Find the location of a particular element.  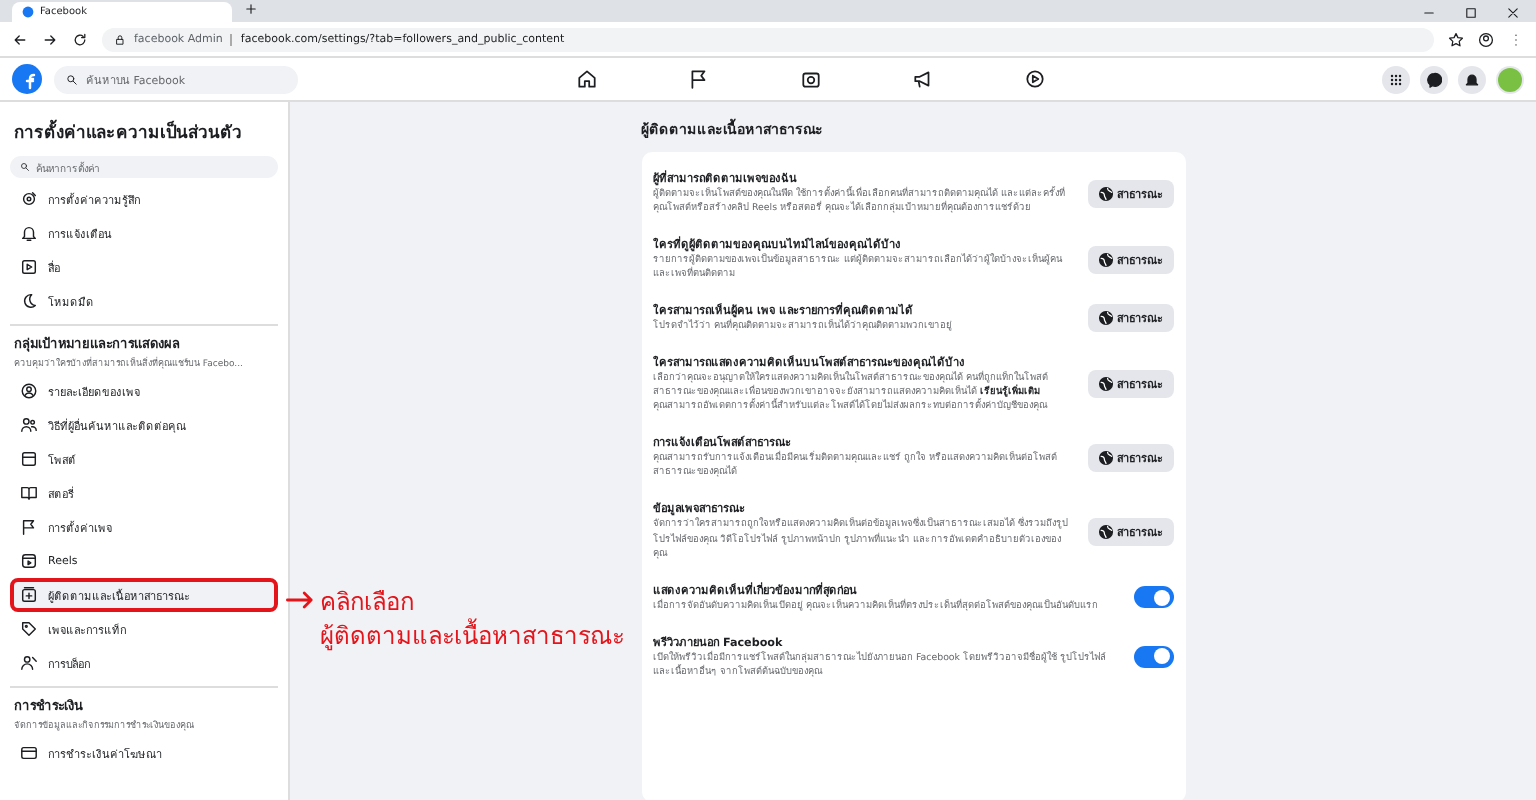

sidebar-title: การตั้งค่าและความเป็นส่วนตัว is located at coordinates (144, 132).